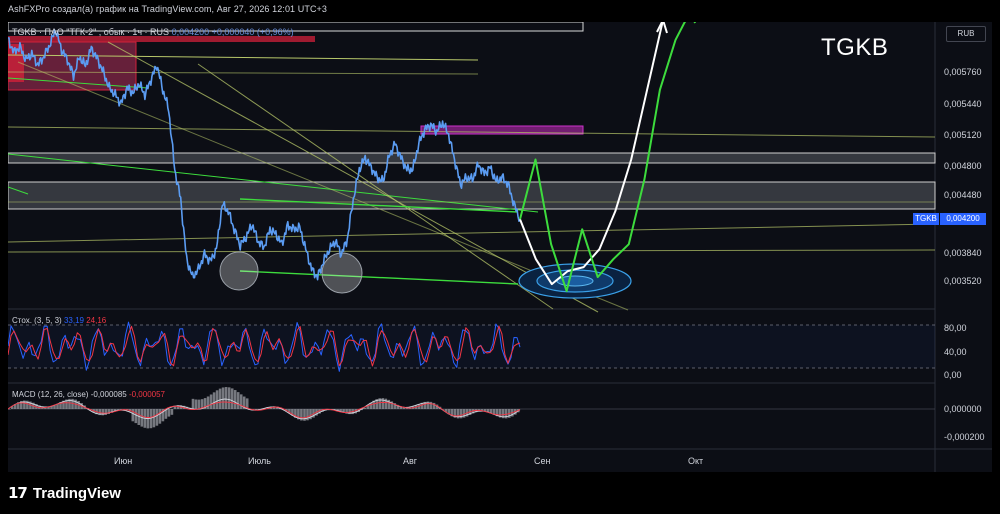 This screenshot has height=514, width=1000. Describe the element at coordinates (108, 394) in the screenshot. I see `macd-value: -0,000085` at that location.